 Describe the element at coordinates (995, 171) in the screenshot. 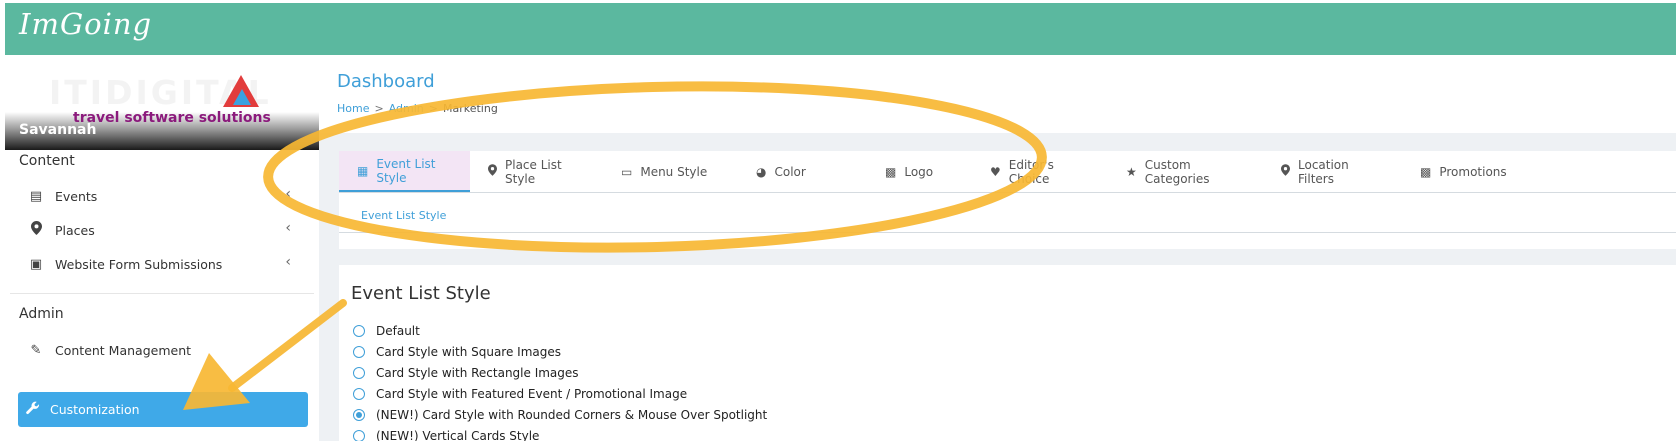

I see `heart-icon: ♥` at that location.